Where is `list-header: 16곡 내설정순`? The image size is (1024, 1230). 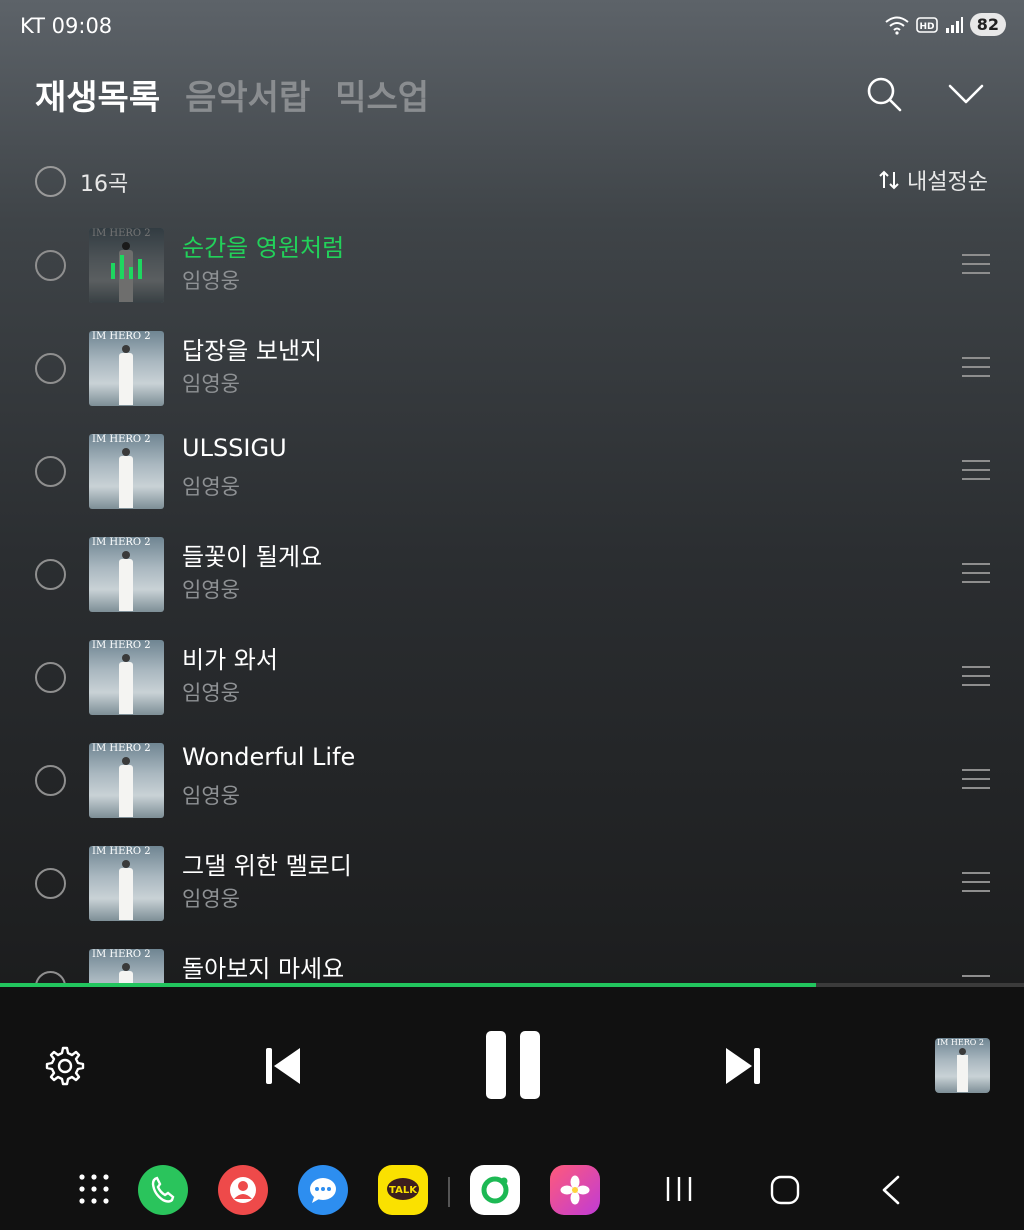
list-header: 16곡 내설정순 is located at coordinates (512, 182).